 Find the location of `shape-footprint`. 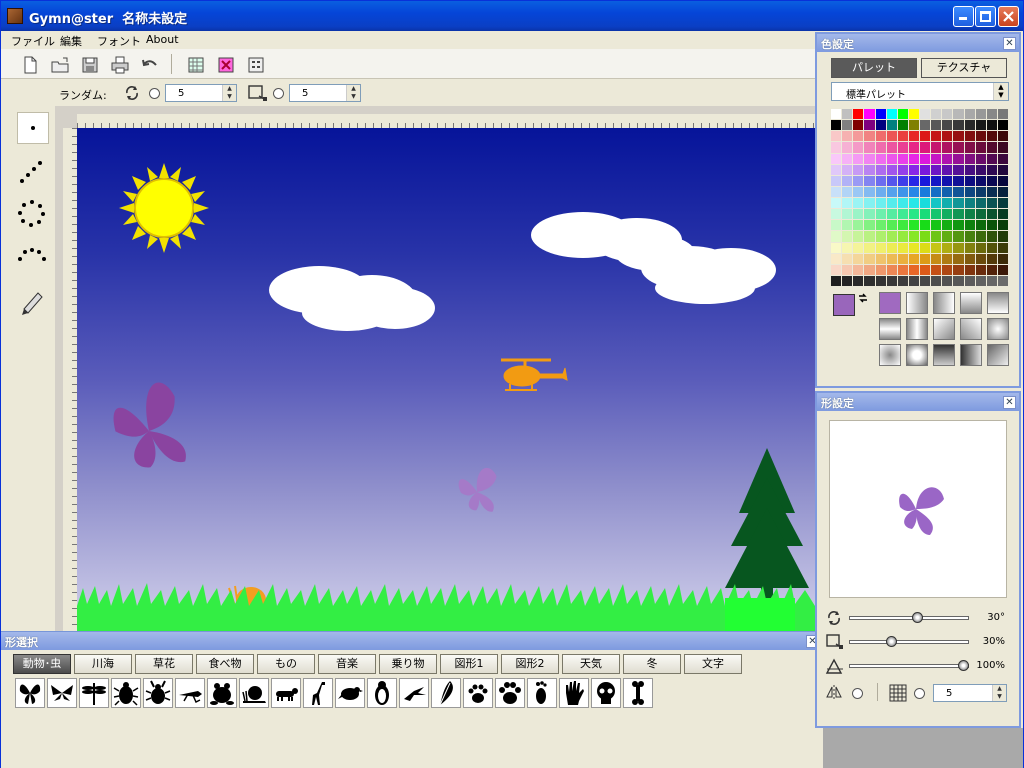

shape-footprint is located at coordinates (542, 693).